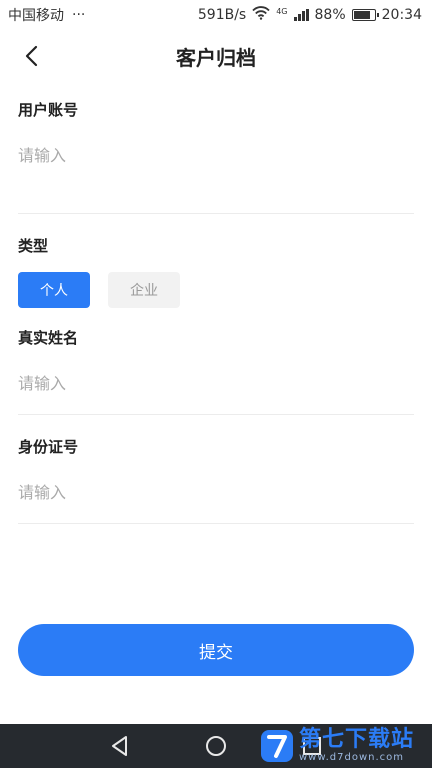 Image resolution: width=432 pixels, height=768 pixels. What do you see at coordinates (330, 15) in the screenshot?
I see `battery-percent: 88%` at bounding box center [330, 15].